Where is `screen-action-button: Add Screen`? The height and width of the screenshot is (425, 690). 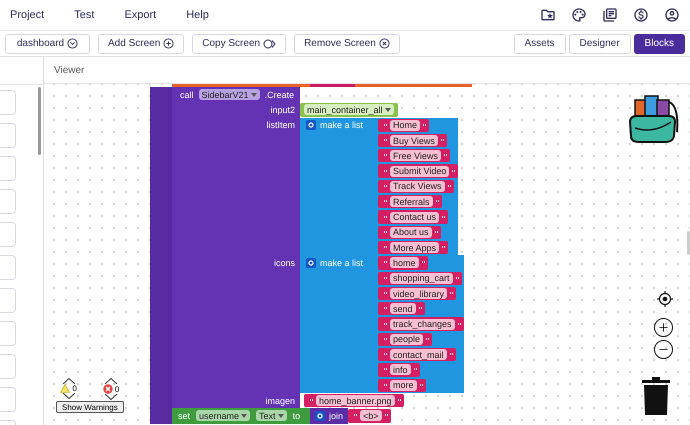
screen-action-button: Add Screen is located at coordinates (141, 44).